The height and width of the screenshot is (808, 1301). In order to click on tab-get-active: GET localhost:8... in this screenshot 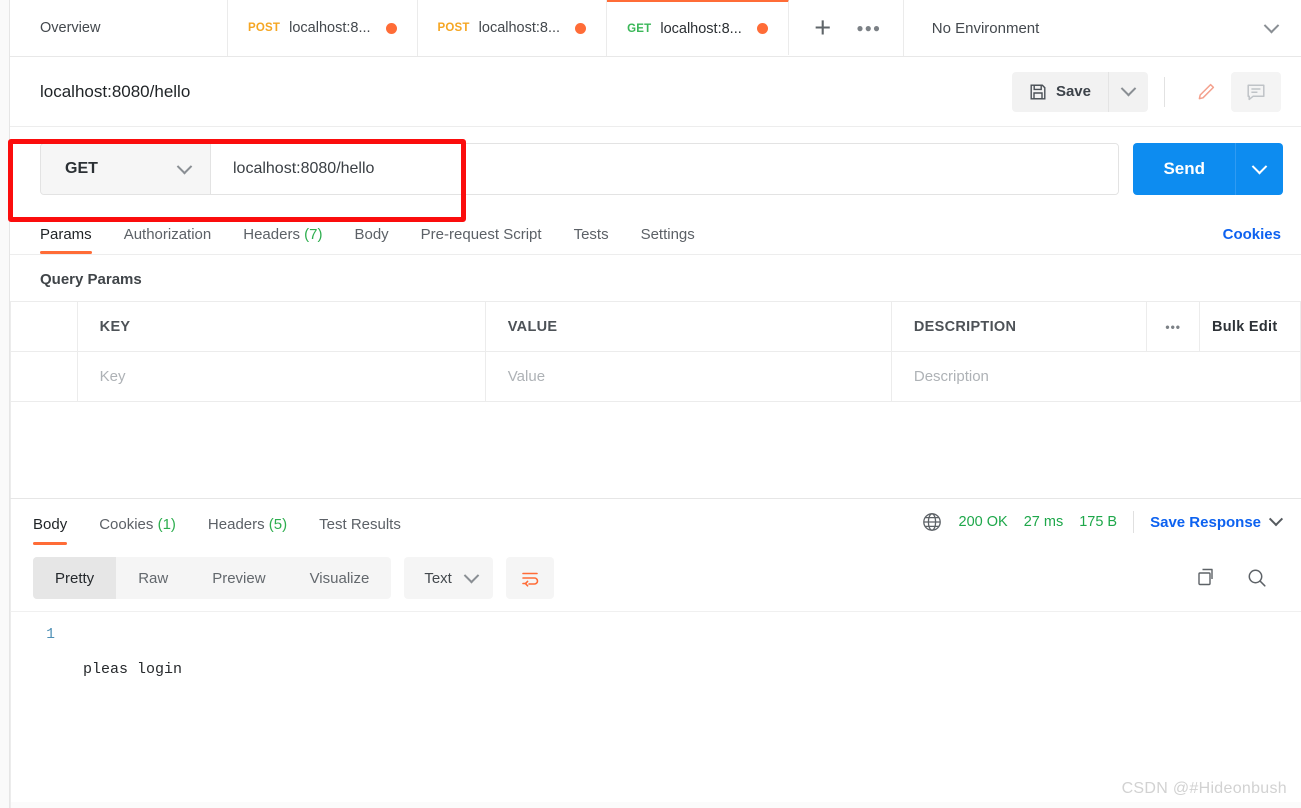, I will do `click(698, 27)`.